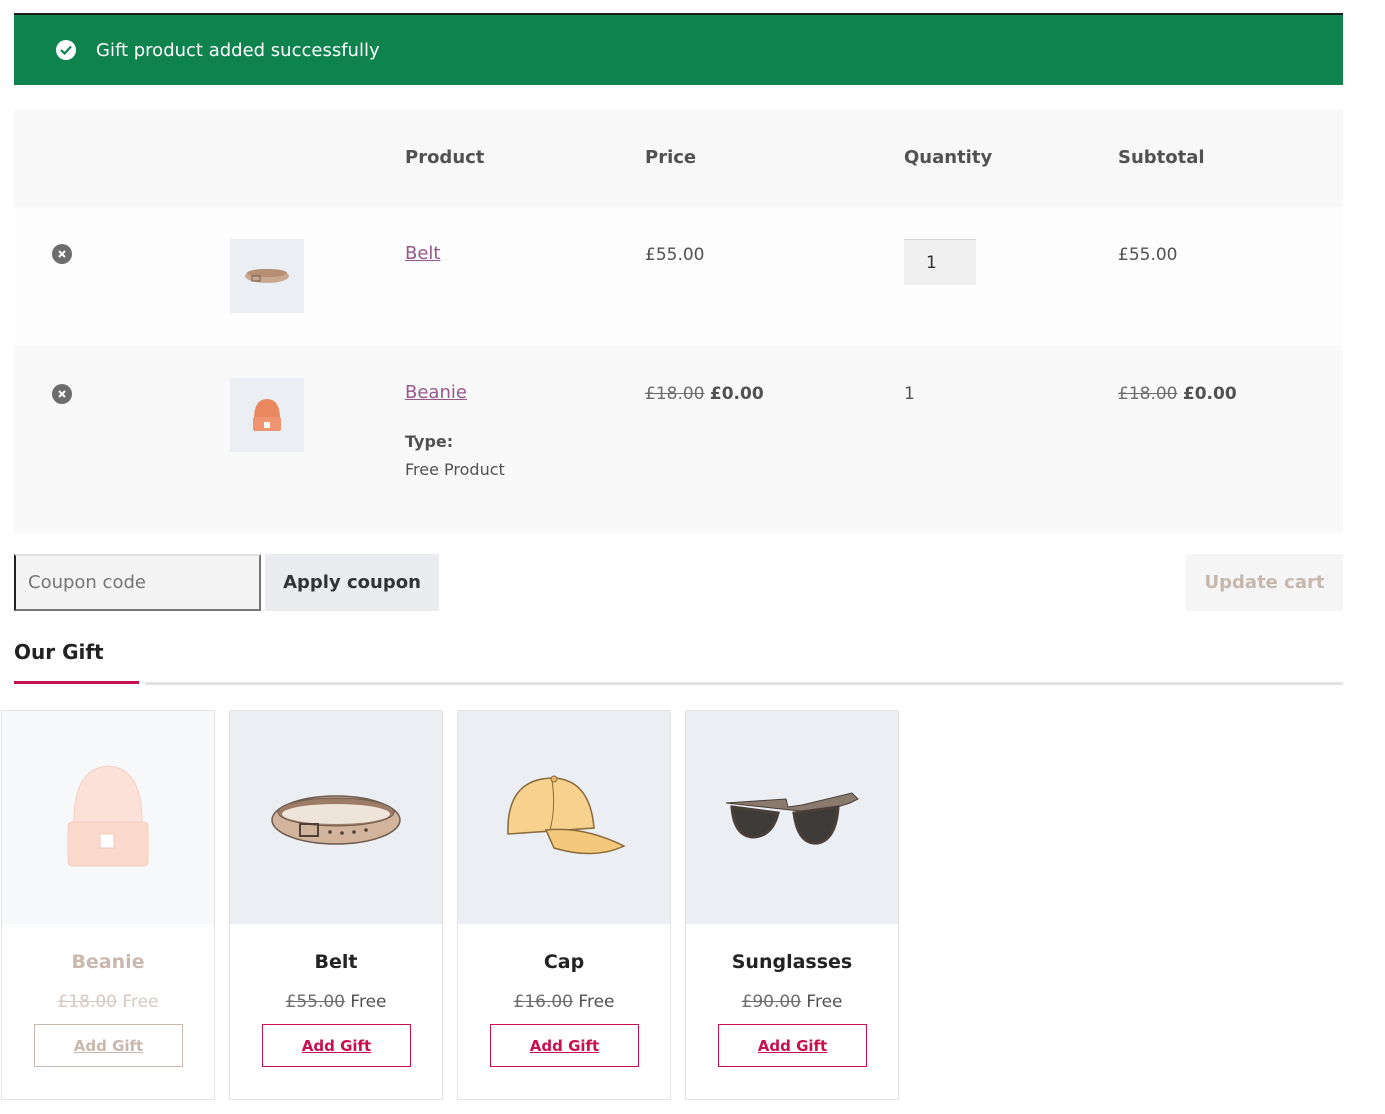 This screenshot has height=1114, width=1385. Describe the element at coordinates (315, 1002) in the screenshot. I see `gift-original-price: £55.00` at that location.